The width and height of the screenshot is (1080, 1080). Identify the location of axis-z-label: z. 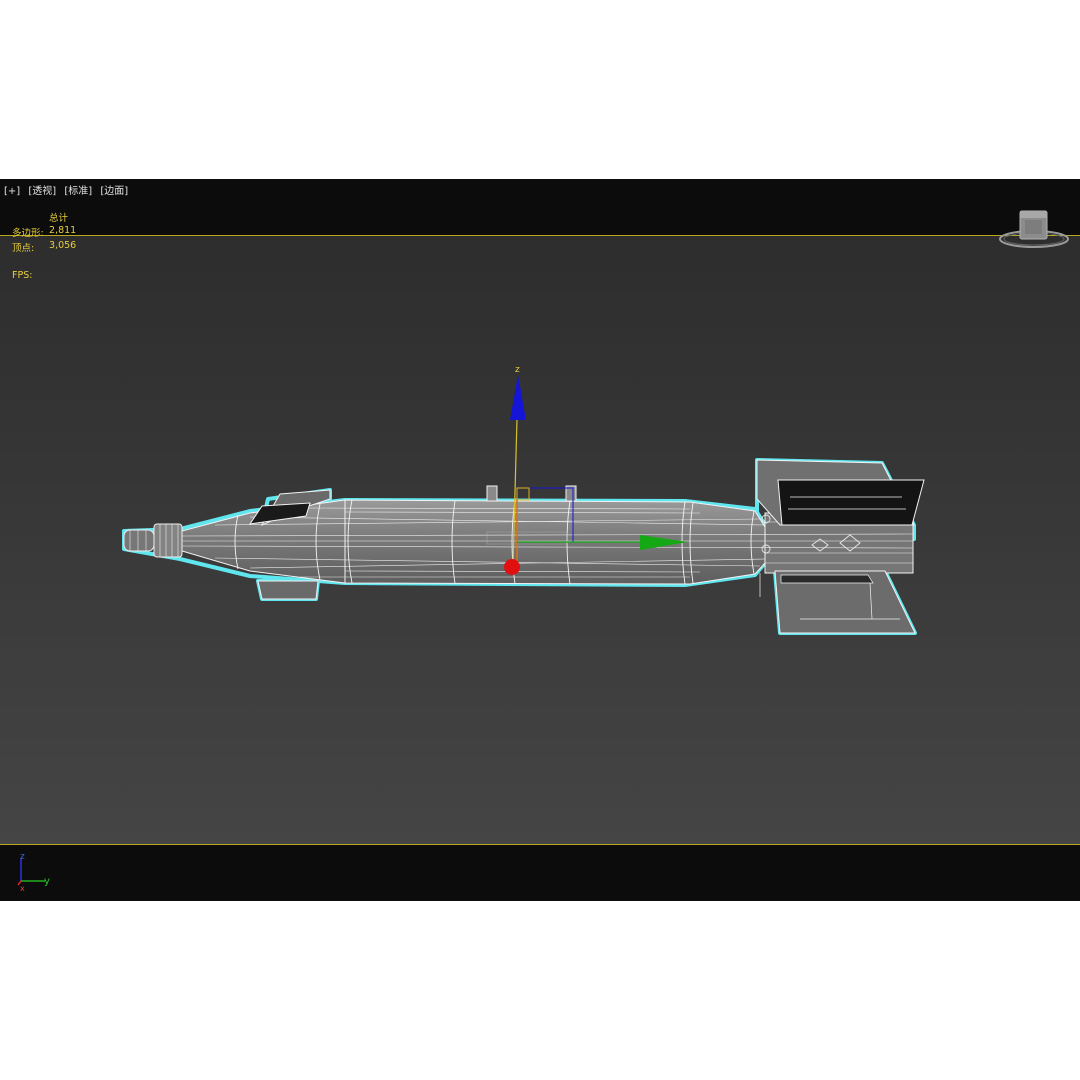
(22, 857).